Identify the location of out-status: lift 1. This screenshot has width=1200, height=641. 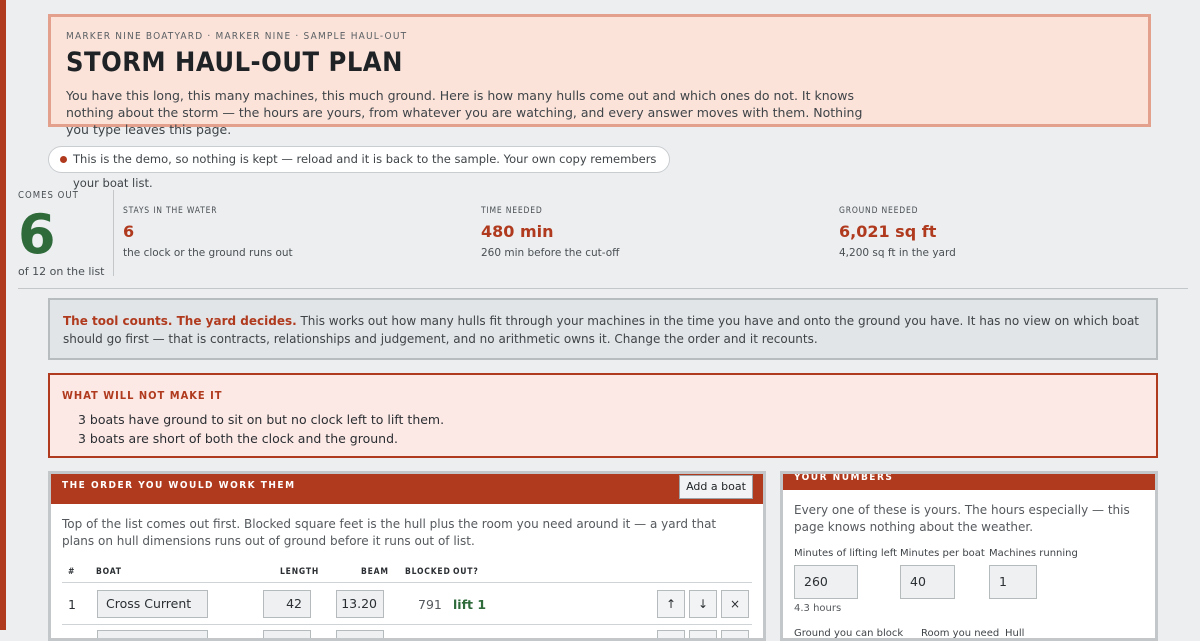
(470, 604).